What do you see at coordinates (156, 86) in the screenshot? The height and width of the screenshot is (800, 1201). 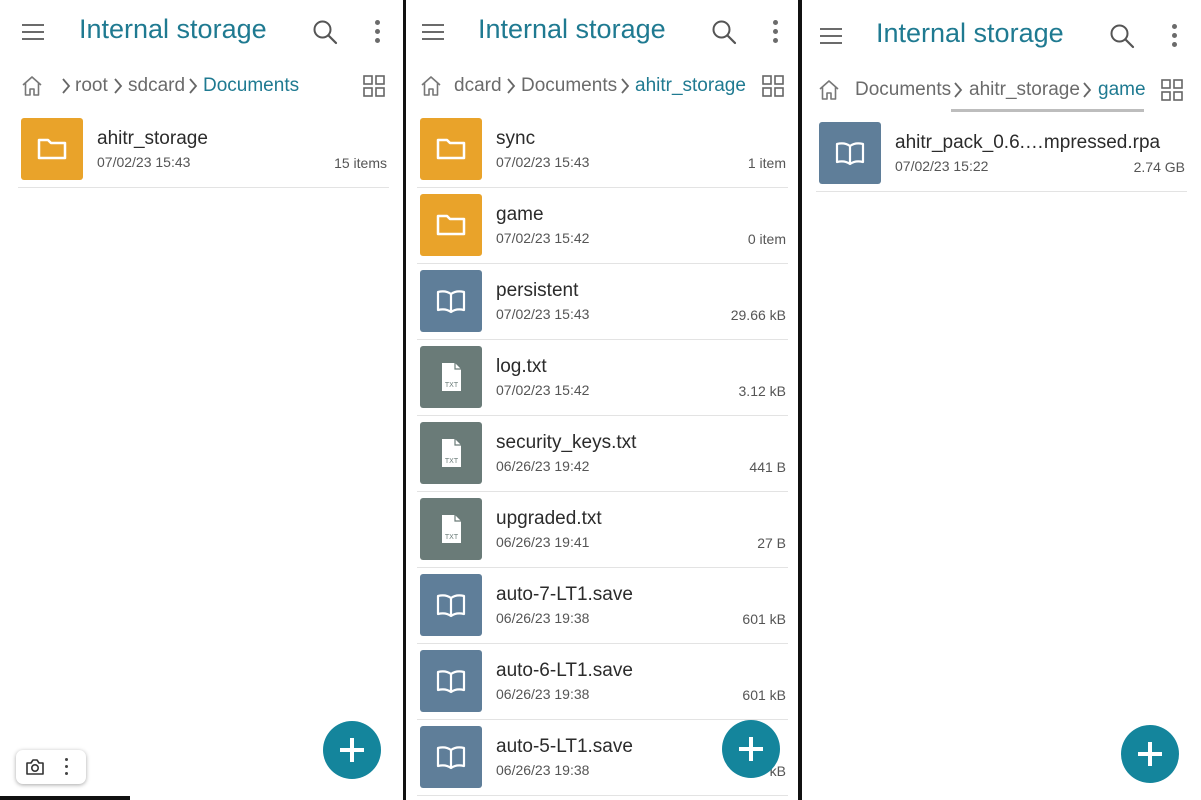 I see `breadcrumb-item: sdcard` at bounding box center [156, 86].